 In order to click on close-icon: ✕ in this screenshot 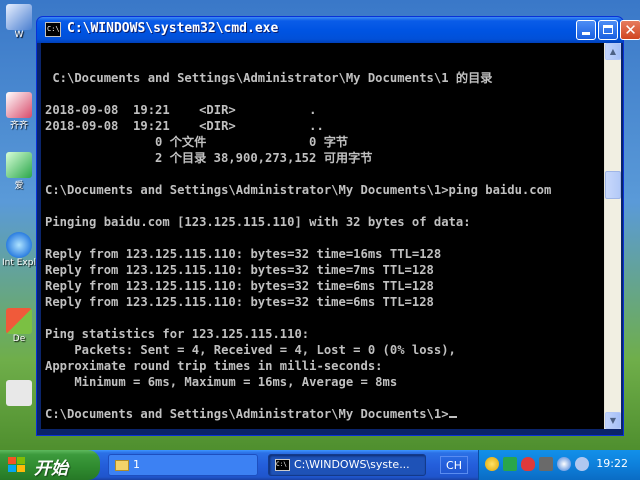, I will do `click(630, 30)`.